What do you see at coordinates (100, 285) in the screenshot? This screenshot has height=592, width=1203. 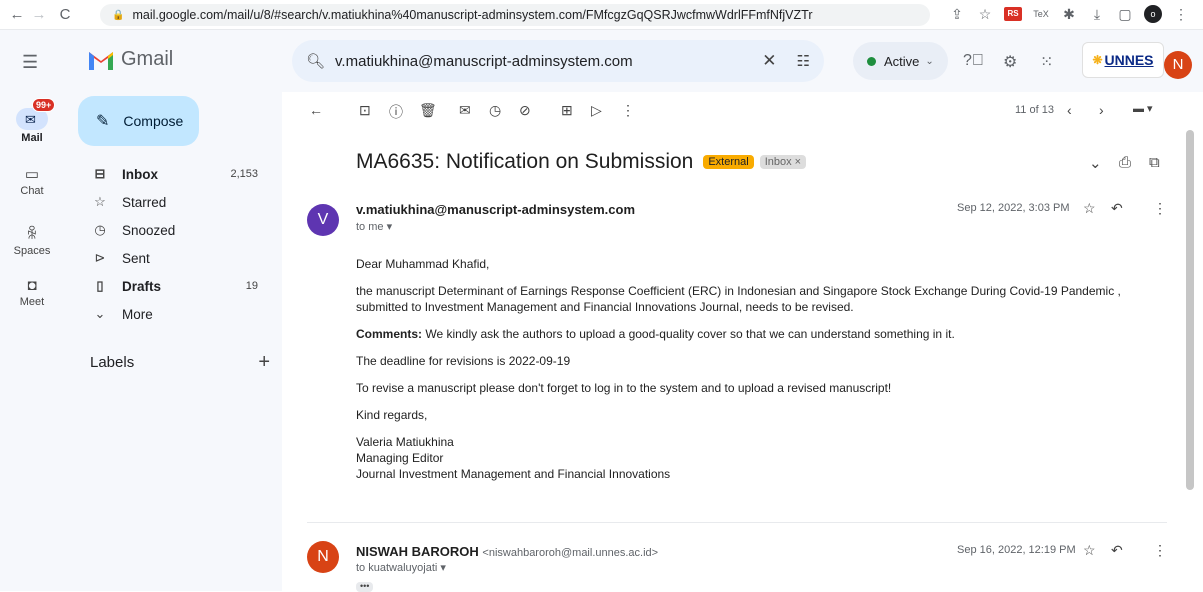 I see `draft-icon: ▯` at bounding box center [100, 285].